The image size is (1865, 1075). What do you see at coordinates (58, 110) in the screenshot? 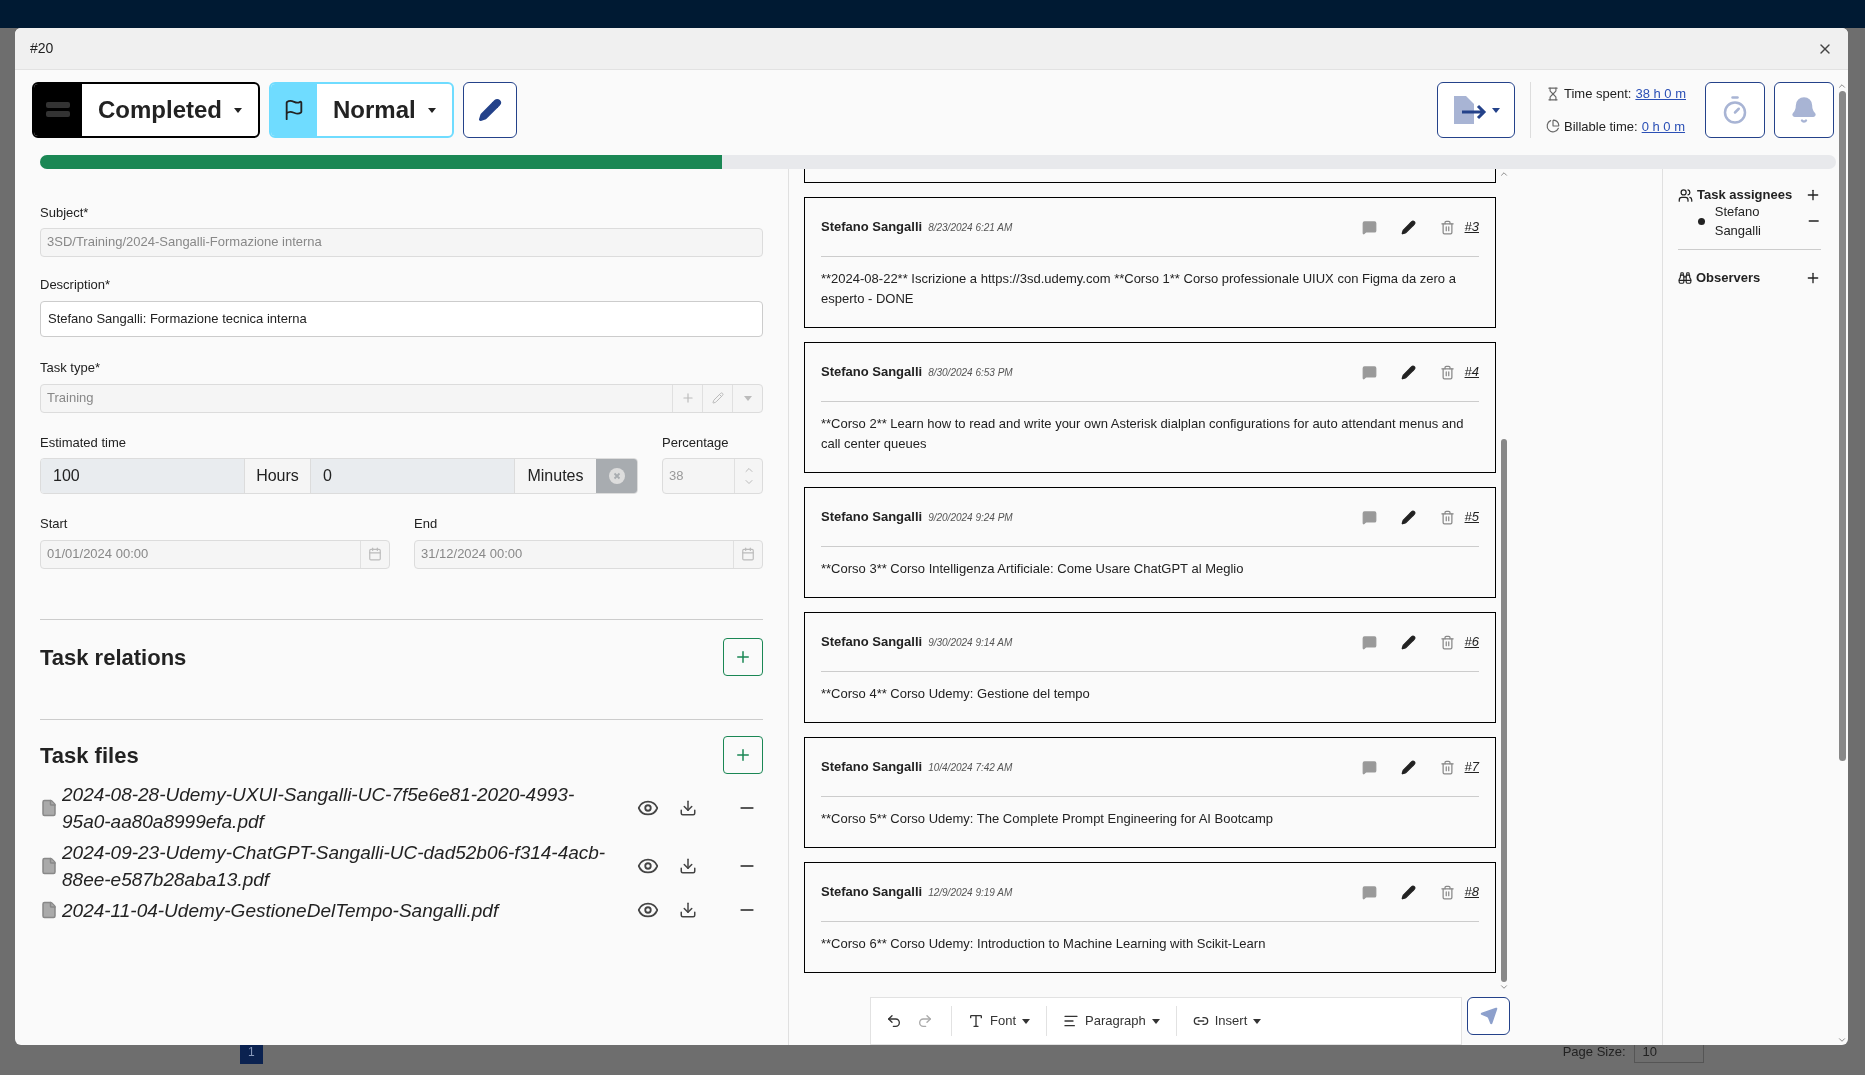
I see `status-icon` at bounding box center [58, 110].